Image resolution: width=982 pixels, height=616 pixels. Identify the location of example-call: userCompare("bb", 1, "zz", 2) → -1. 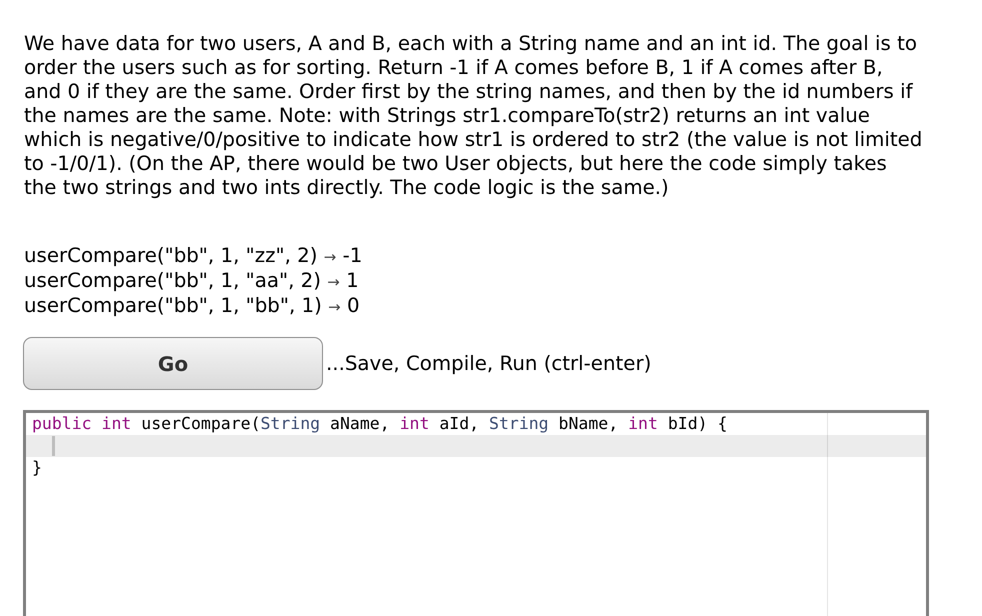
(193, 256).